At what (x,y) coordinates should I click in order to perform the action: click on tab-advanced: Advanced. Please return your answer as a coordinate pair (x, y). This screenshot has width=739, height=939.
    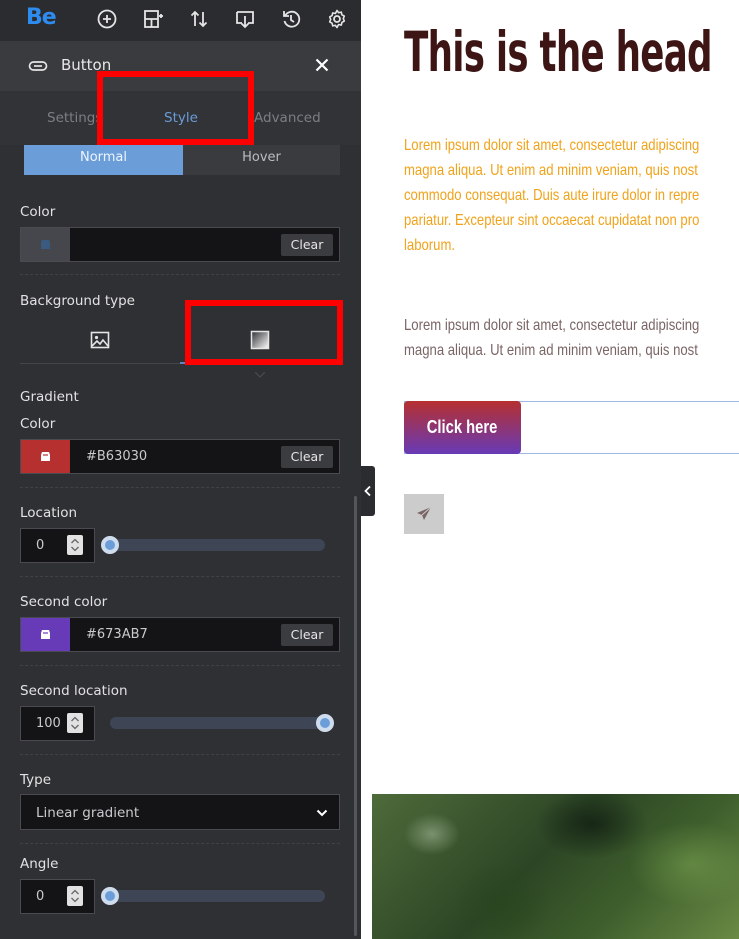
    Looking at the image, I should click on (287, 118).